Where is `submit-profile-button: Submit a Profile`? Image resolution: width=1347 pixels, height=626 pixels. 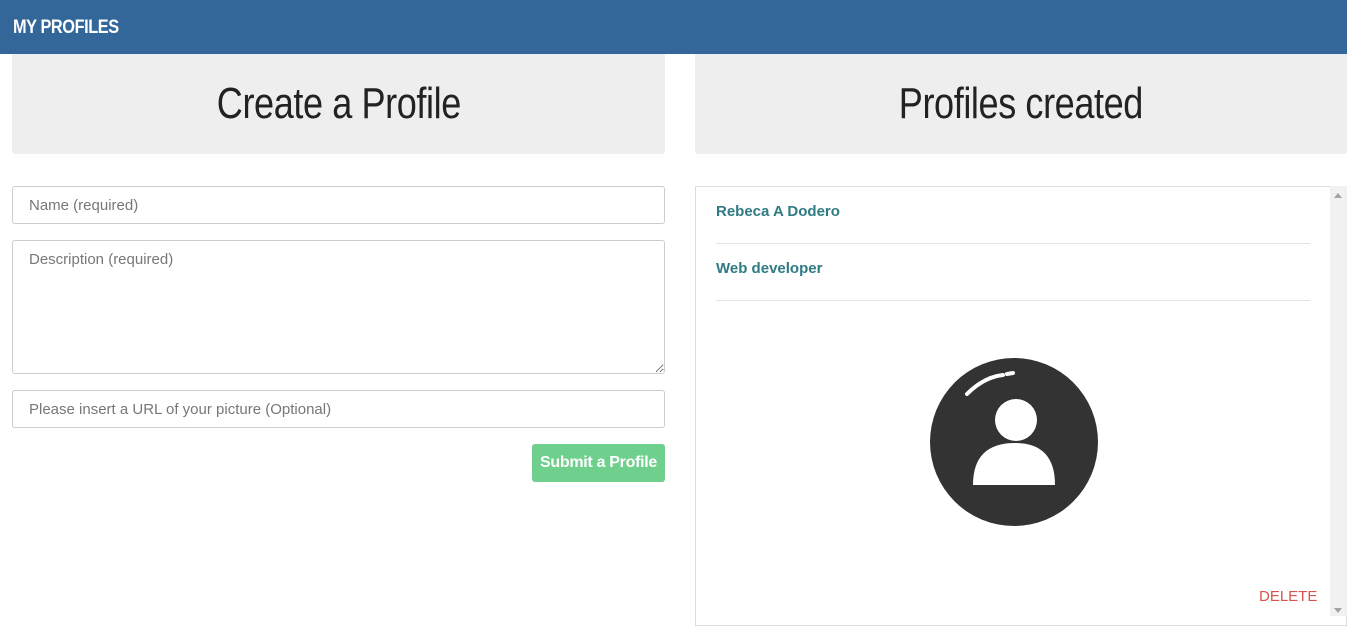 submit-profile-button: Submit a Profile is located at coordinates (598, 463).